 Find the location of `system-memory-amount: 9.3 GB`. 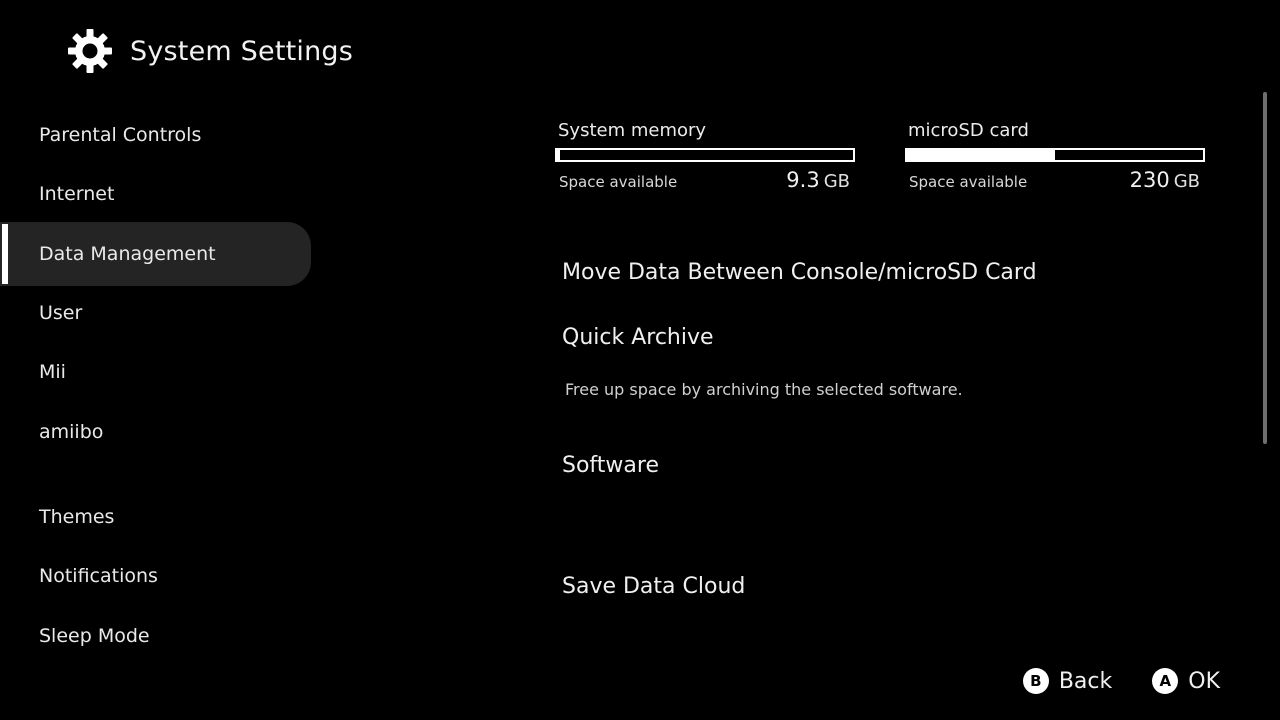

system-memory-amount: 9.3 GB is located at coordinates (818, 180).